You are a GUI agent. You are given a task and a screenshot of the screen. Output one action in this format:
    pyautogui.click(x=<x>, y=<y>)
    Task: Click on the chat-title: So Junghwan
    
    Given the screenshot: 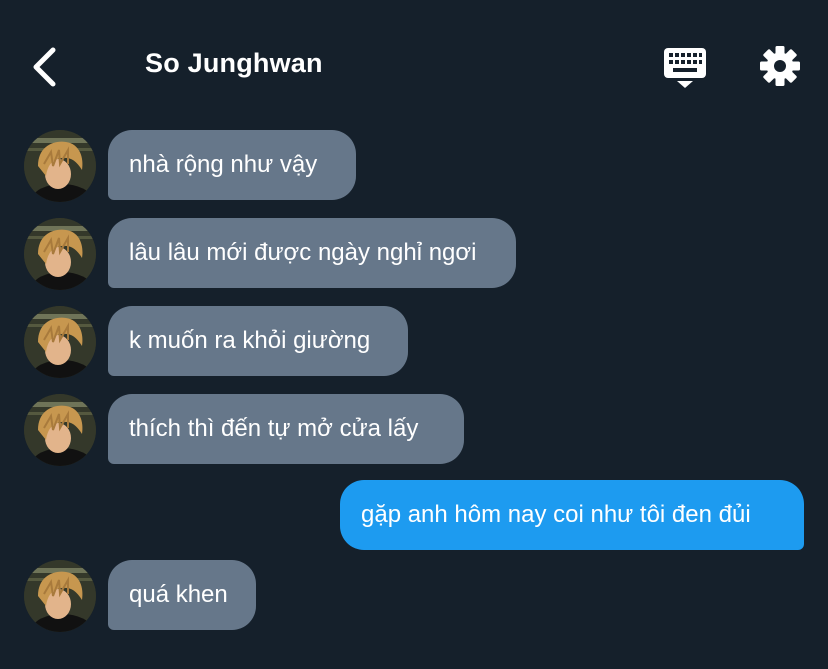 What is the action you would take?
    pyautogui.click(x=234, y=63)
    